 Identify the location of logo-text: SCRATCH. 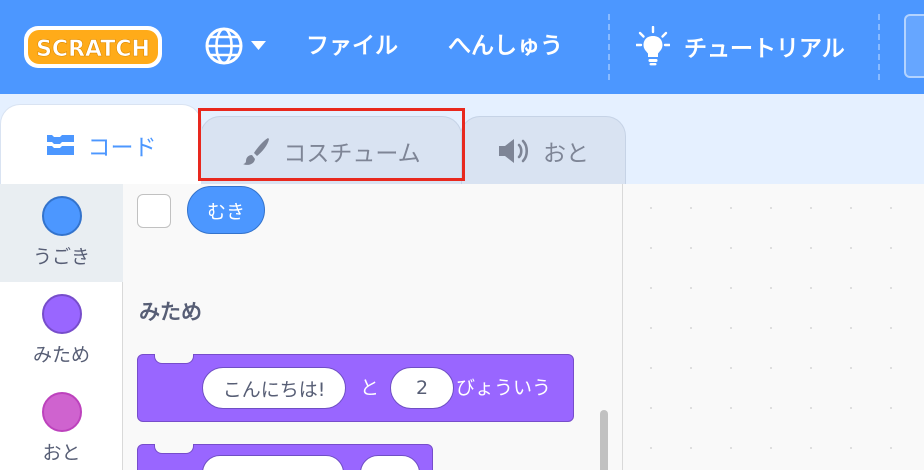
(93, 49).